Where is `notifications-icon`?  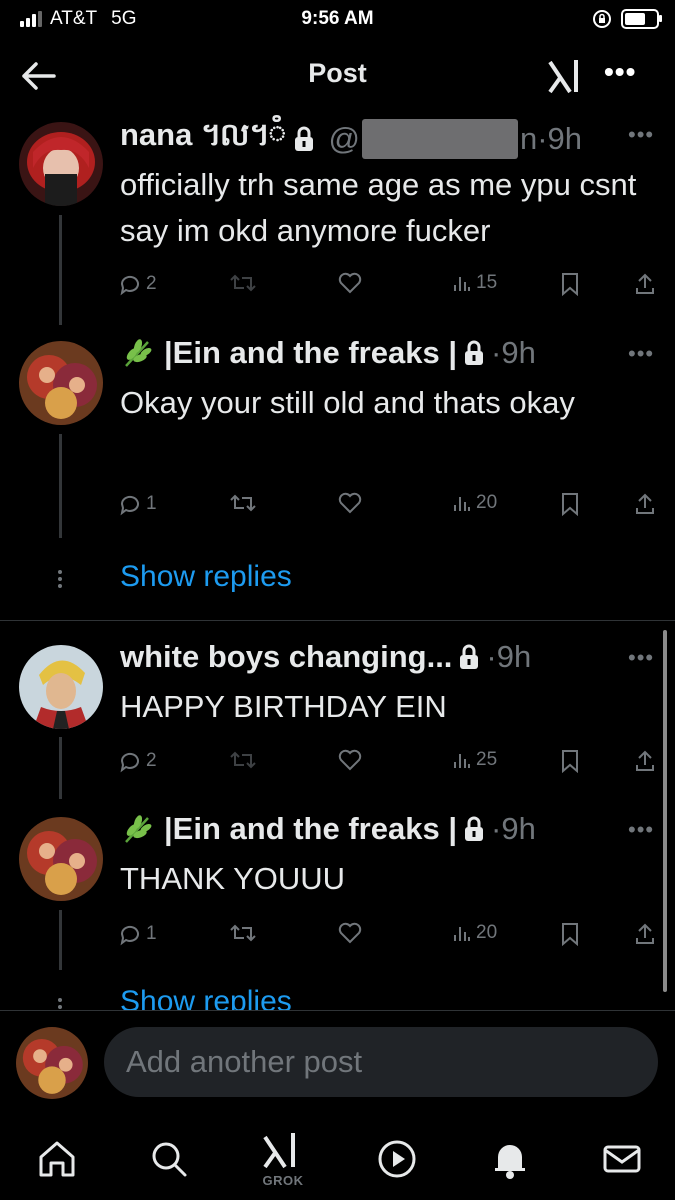 notifications-icon is located at coordinates (510, 1159).